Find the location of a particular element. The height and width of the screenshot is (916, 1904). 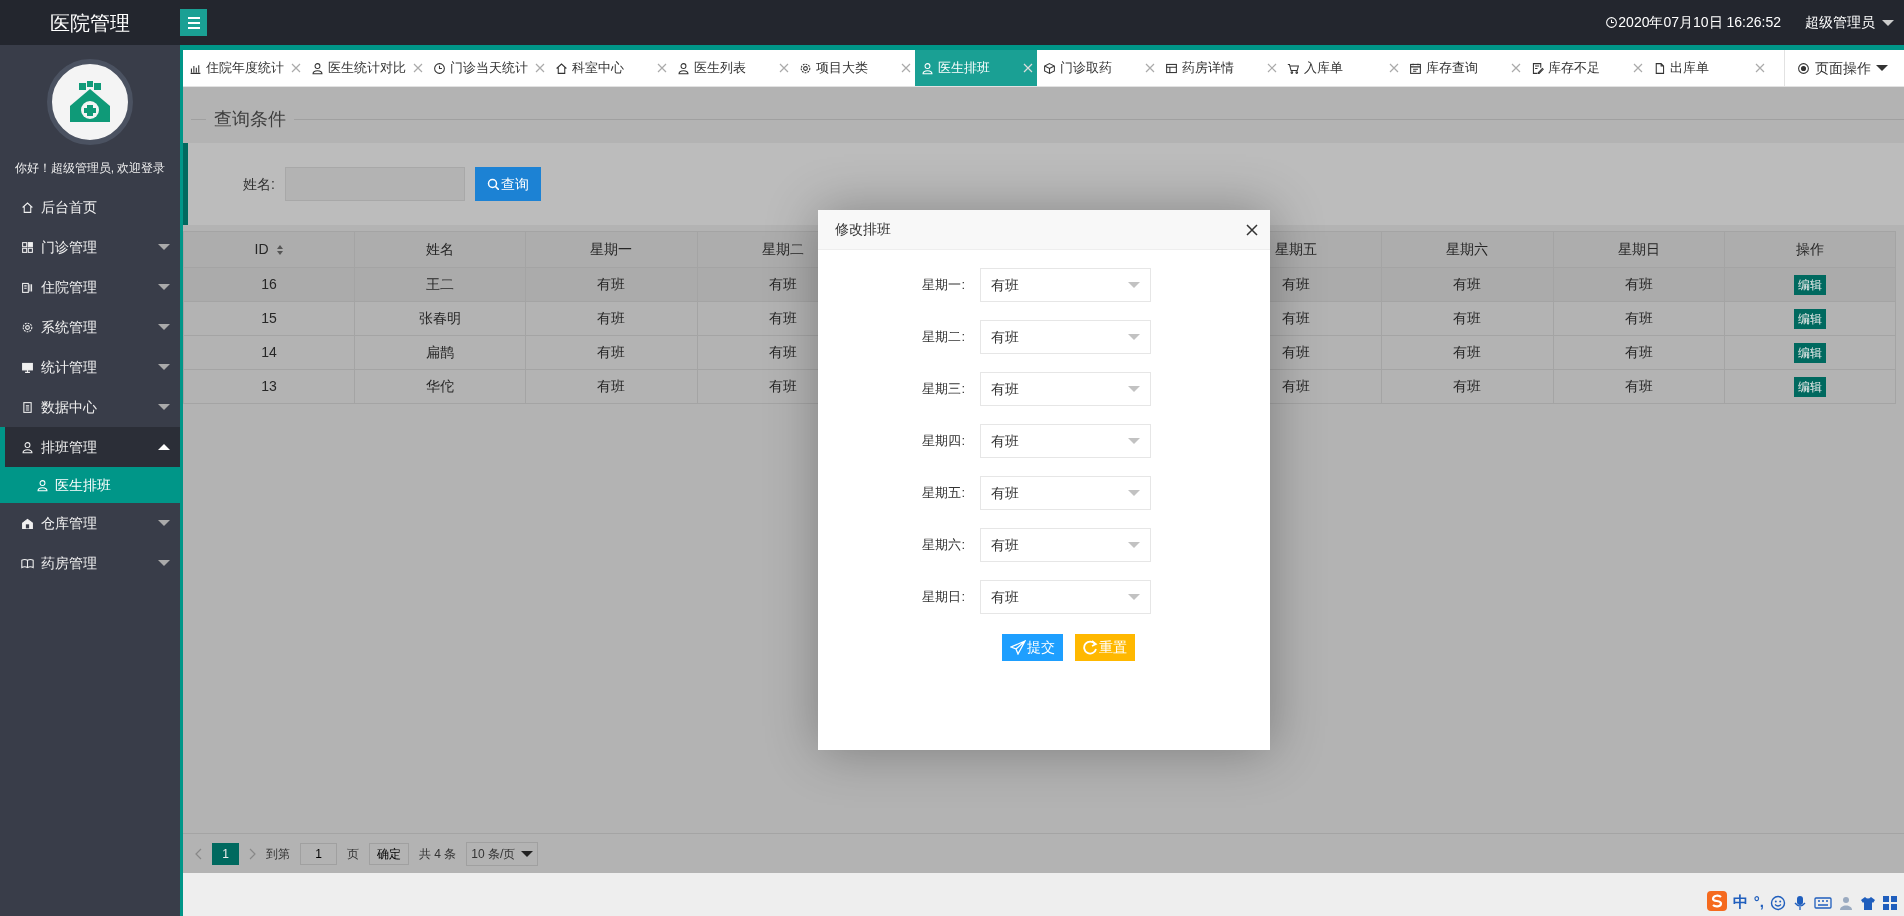

page-unit: 页 is located at coordinates (353, 854).